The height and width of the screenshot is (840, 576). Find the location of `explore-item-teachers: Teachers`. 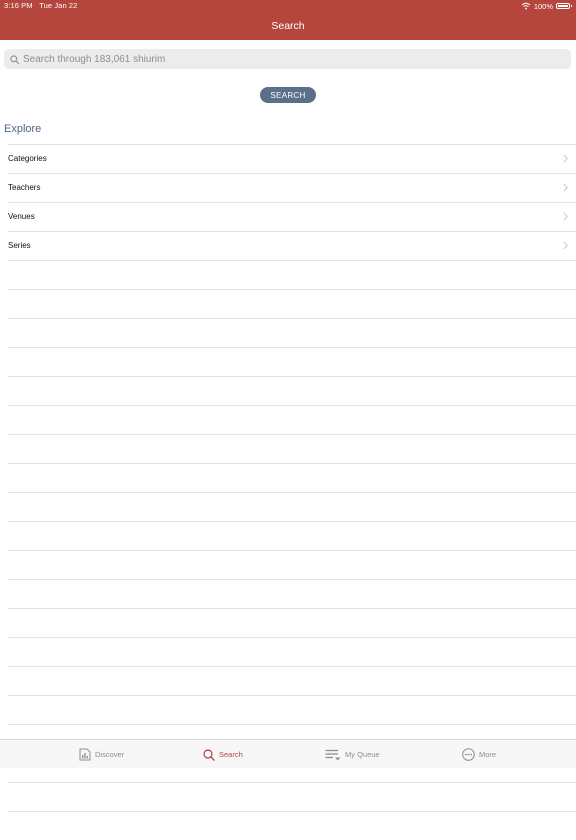

explore-item-teachers: Teachers is located at coordinates (292, 187).